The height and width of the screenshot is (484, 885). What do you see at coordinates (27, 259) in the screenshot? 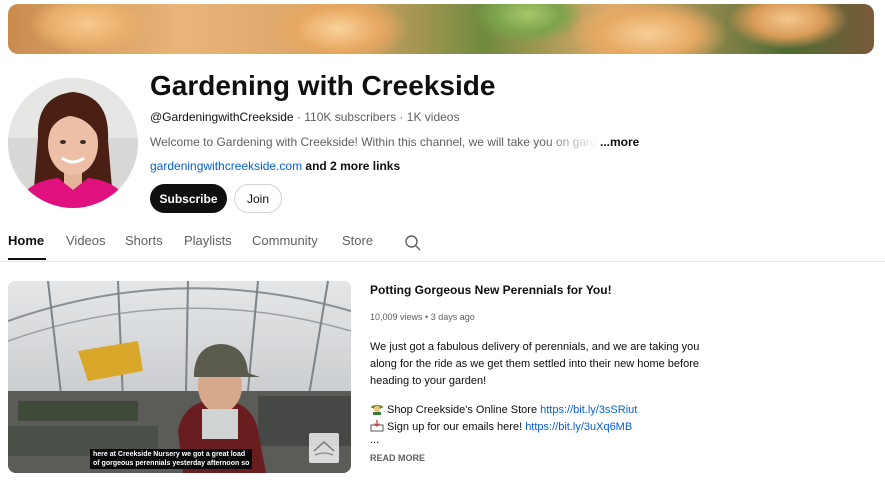
I see `active-tab-indicator` at bounding box center [27, 259].